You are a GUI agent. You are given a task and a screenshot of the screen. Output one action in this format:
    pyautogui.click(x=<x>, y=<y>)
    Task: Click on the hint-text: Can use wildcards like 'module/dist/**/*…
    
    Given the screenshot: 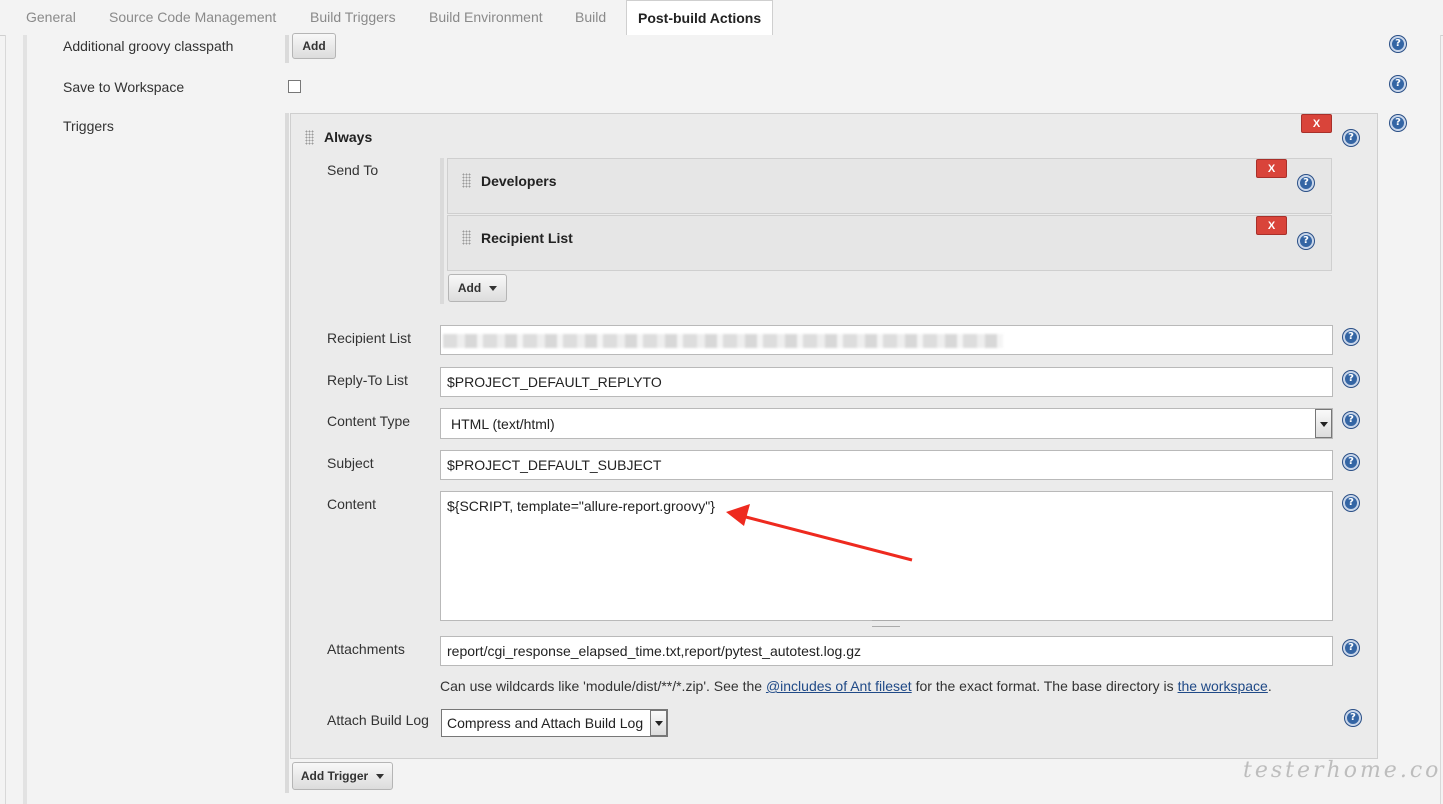 What is the action you would take?
    pyautogui.click(x=603, y=686)
    